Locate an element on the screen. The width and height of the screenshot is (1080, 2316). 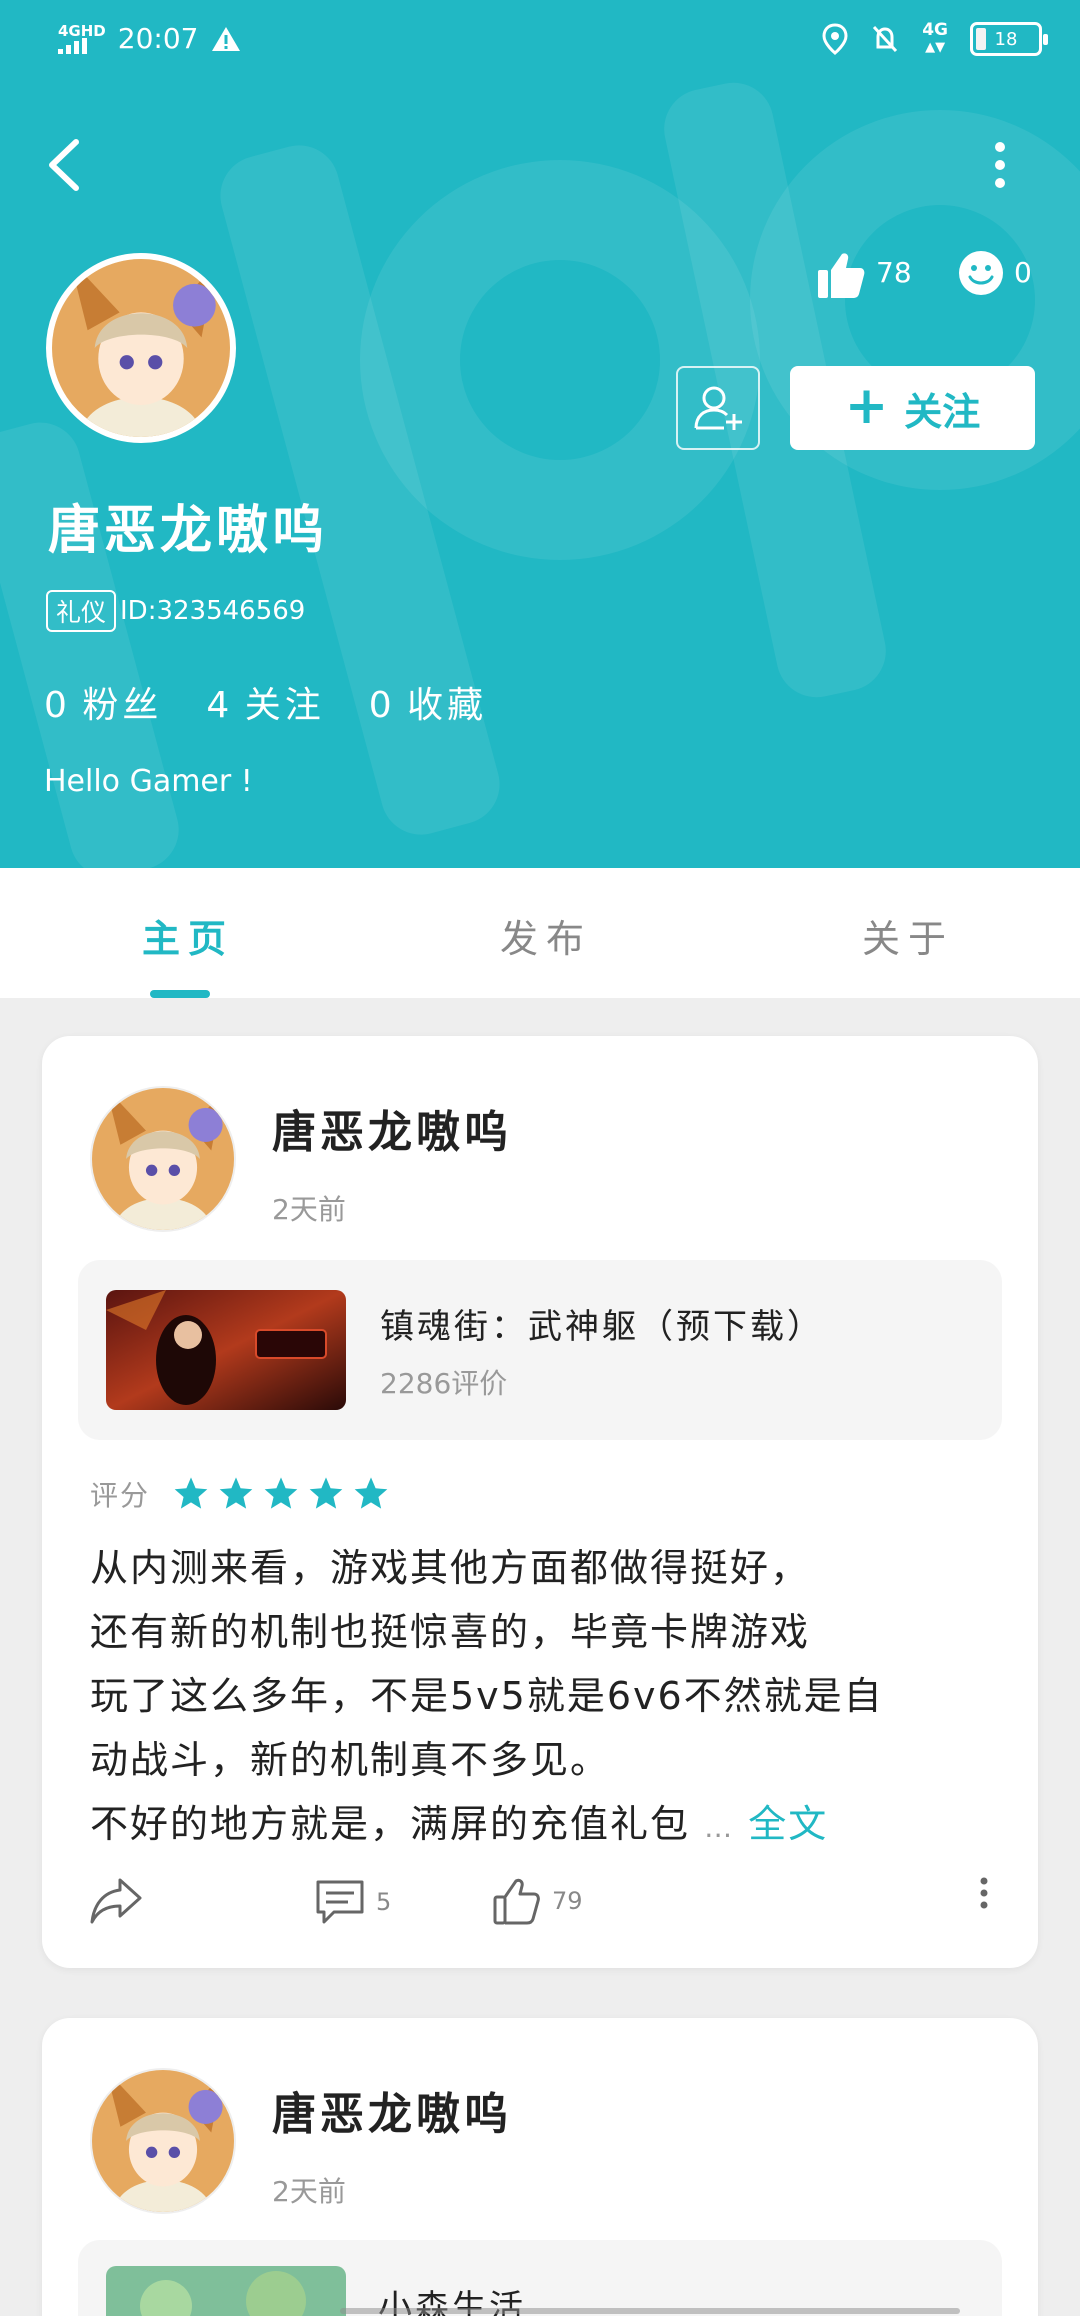
profile-counts: 0 粉丝 4 关注 0 收藏 is located at coordinates (265, 702).